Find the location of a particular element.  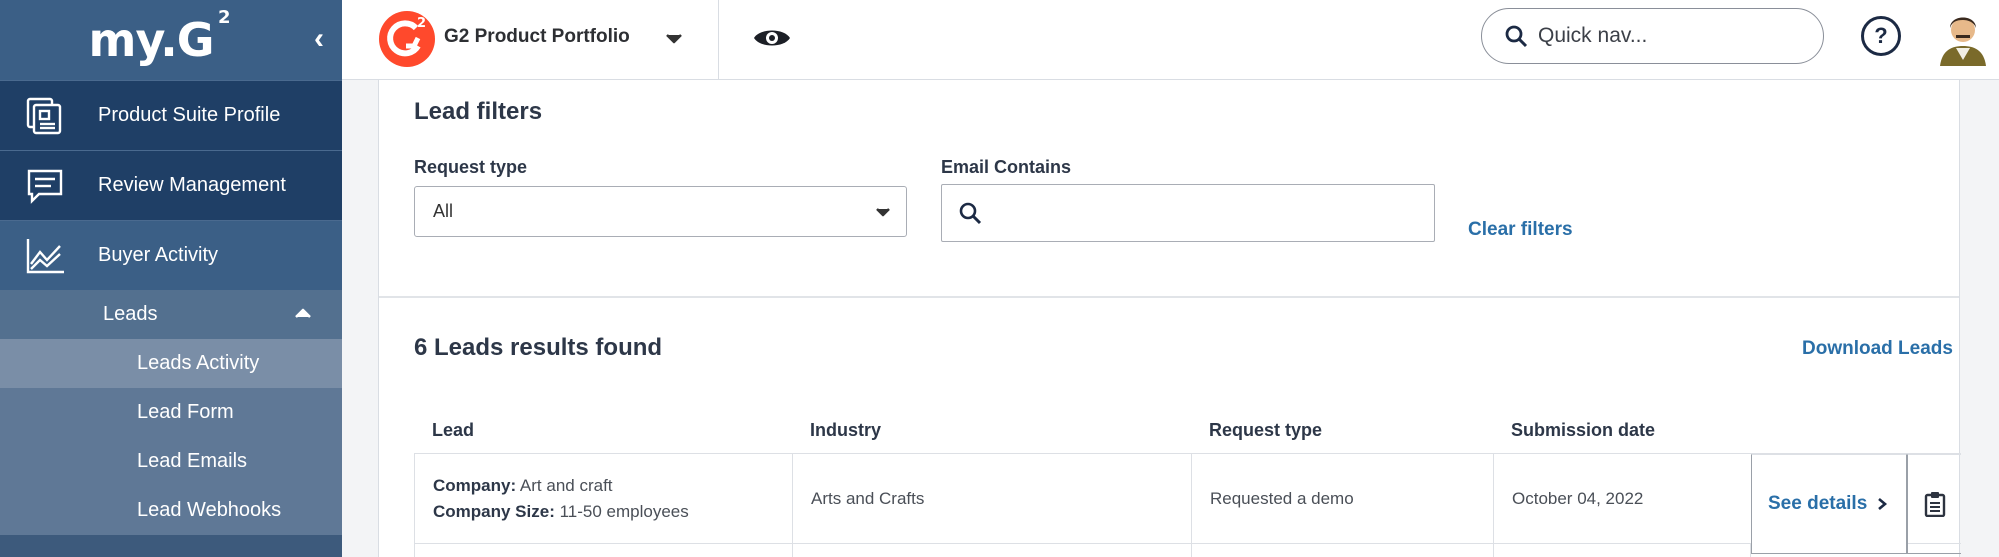

brand-header: my.G 2 ‹ is located at coordinates (171, 40).